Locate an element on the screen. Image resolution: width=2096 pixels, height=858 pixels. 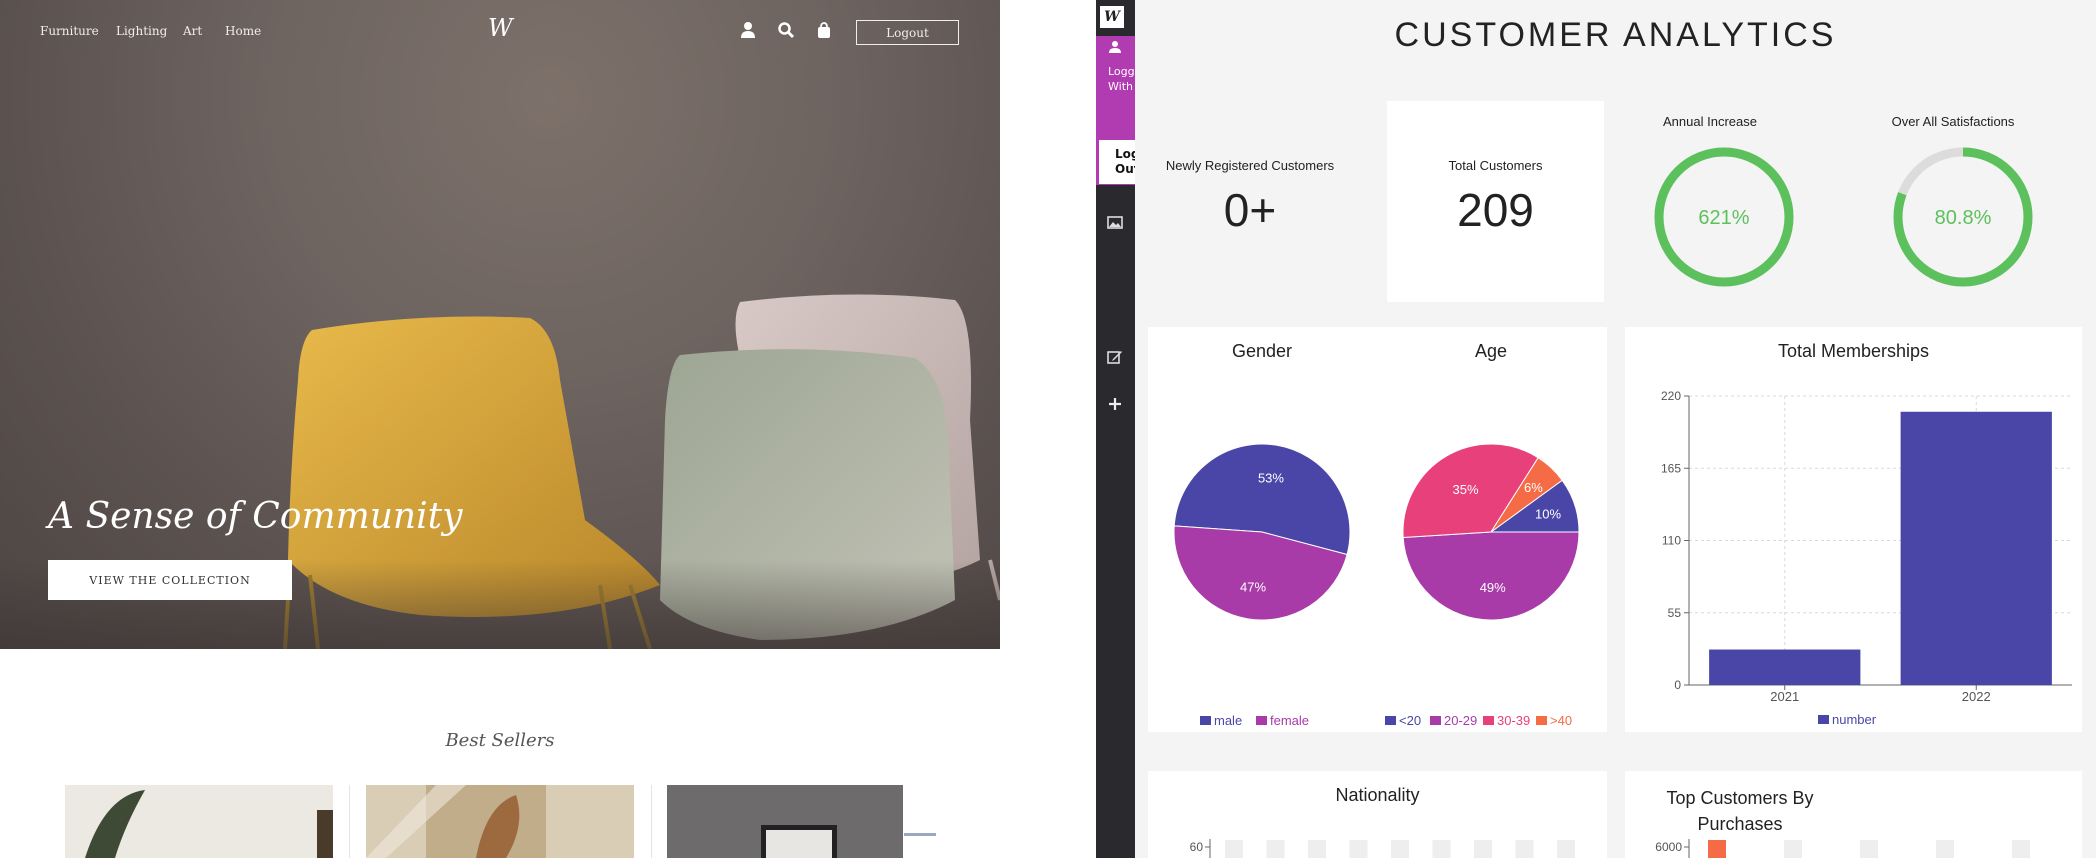
legend-item: male is located at coordinates (1221, 720).